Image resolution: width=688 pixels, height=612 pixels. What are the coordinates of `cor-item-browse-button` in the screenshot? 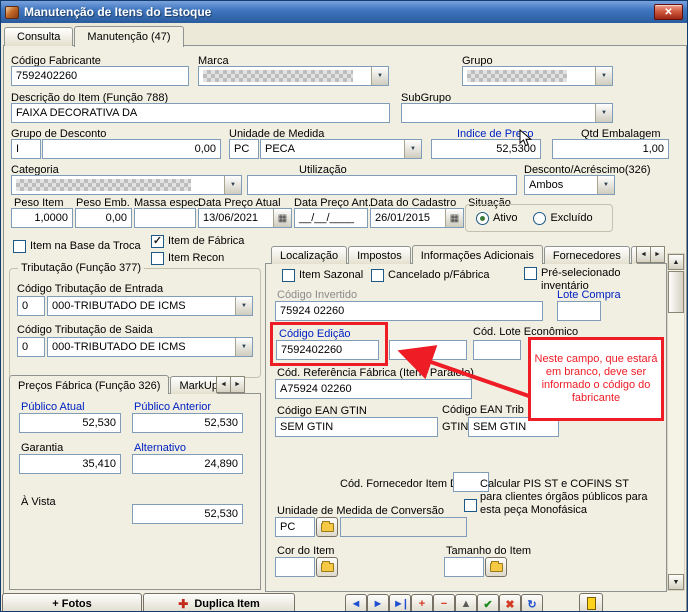 It's located at (327, 567).